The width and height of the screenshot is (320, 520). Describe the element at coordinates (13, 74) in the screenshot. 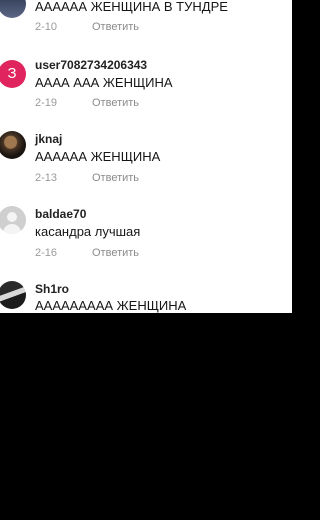

I see `avatar: З` at that location.